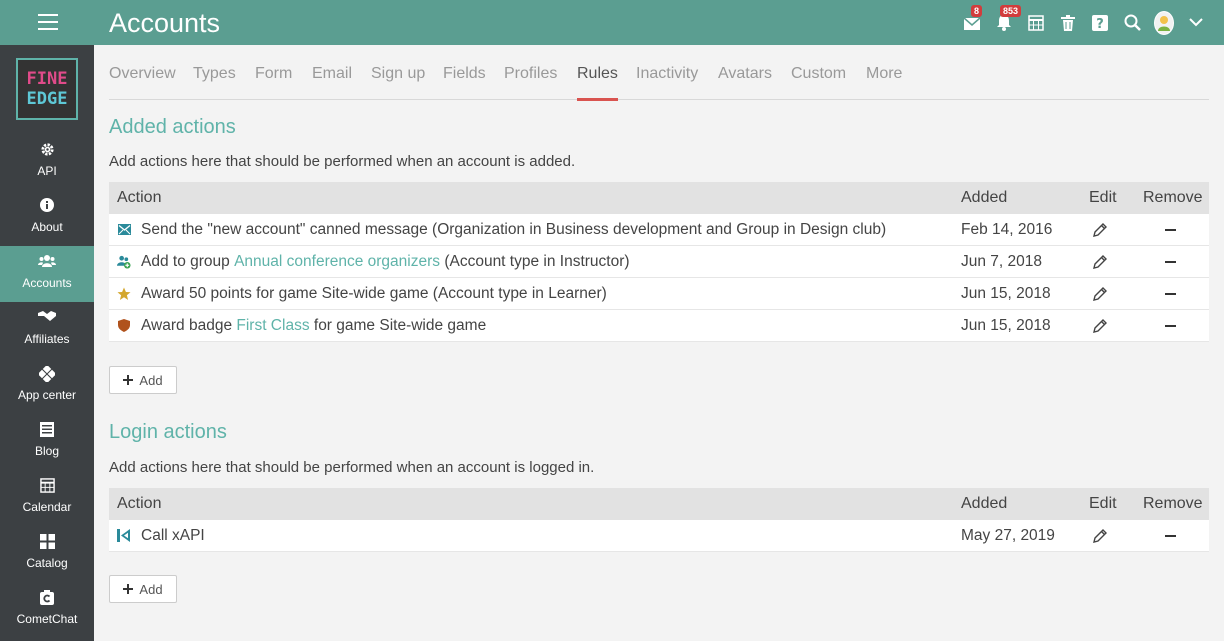 The height and width of the screenshot is (641, 1224). Describe the element at coordinates (47, 339) in the screenshot. I see `sidebar-item-label: Affiliates` at that location.